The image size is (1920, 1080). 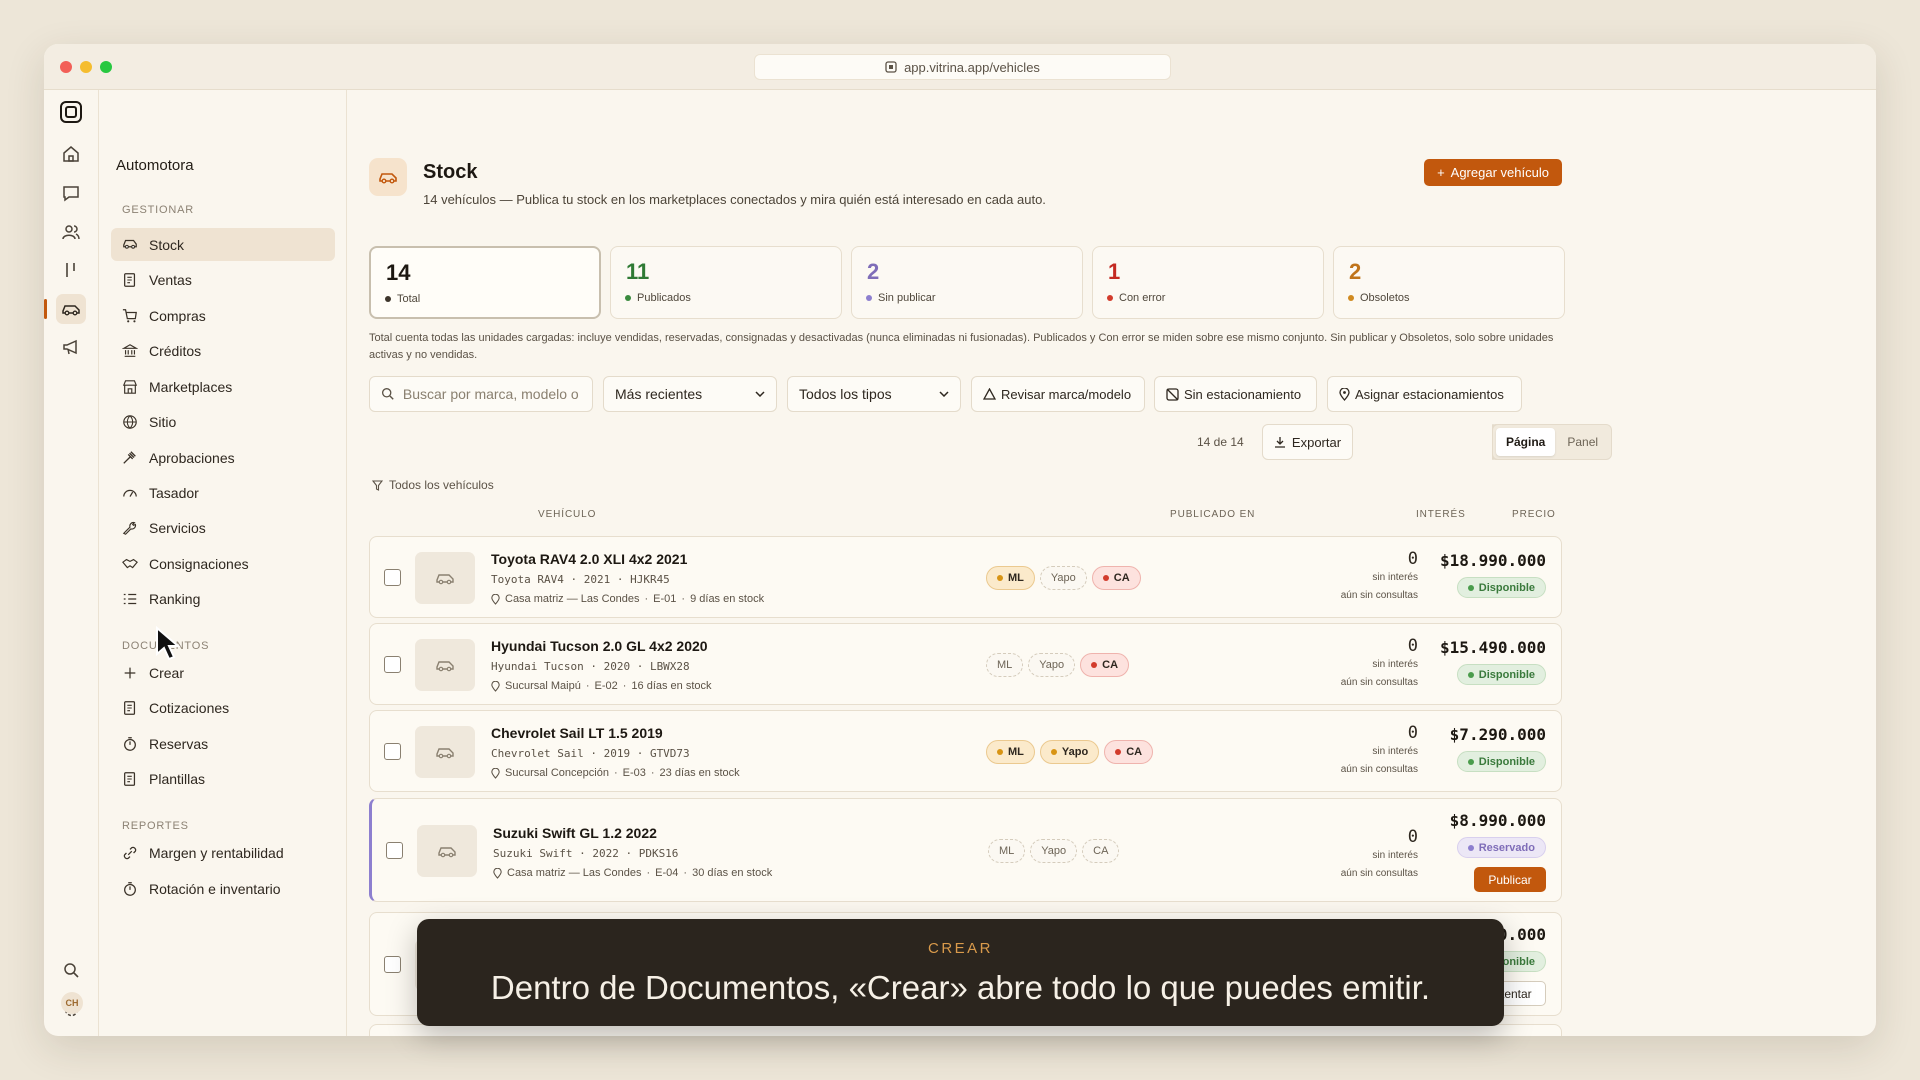 I want to click on sidebar-item-créditos: Créditos, so click(x=223, y=350).